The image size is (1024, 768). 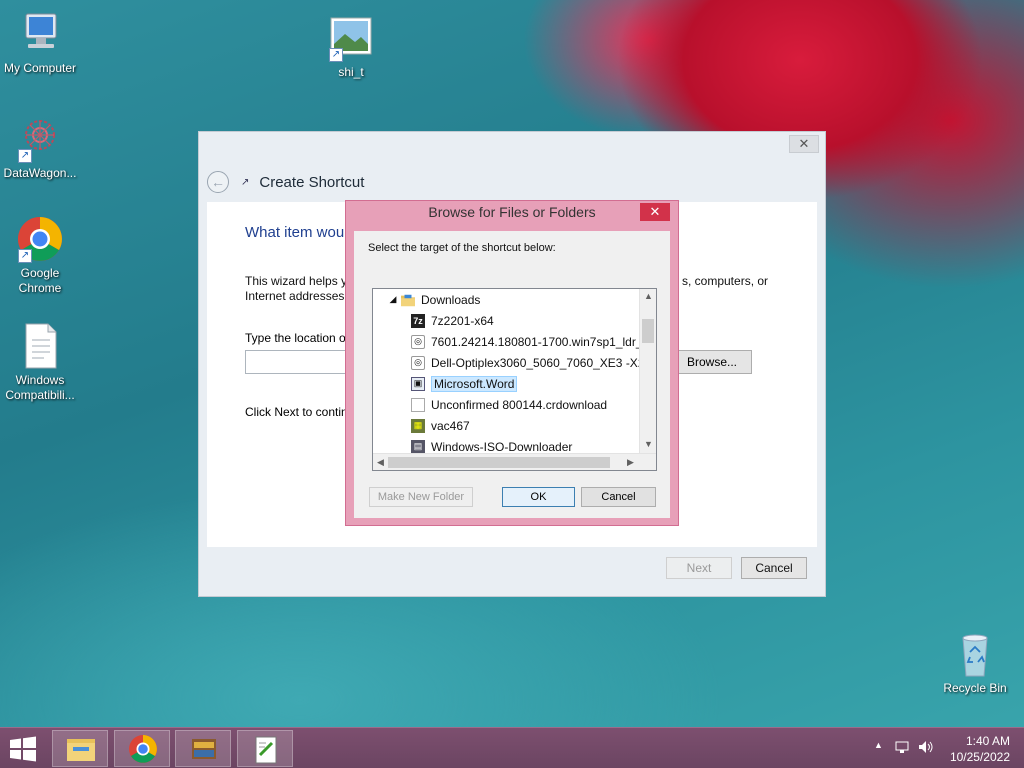 What do you see at coordinates (538, 497) in the screenshot?
I see `ok-button: OK` at bounding box center [538, 497].